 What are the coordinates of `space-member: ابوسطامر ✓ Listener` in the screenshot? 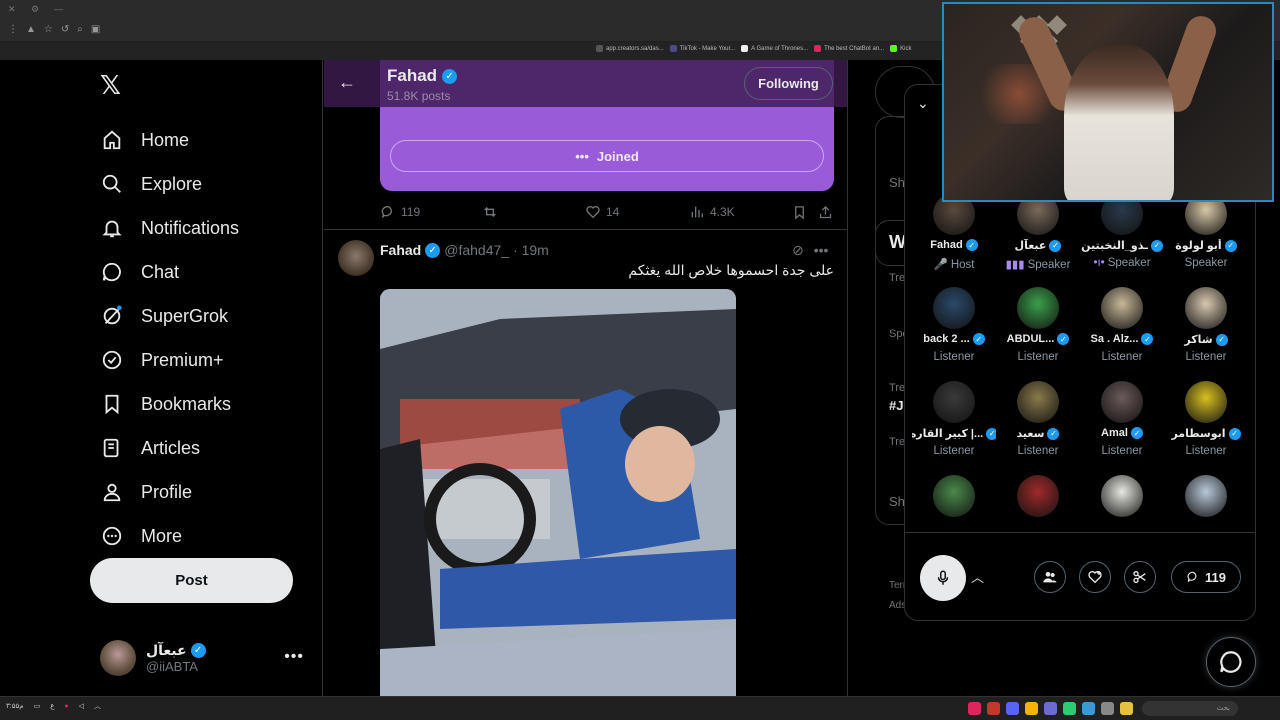 It's located at (1206, 426).